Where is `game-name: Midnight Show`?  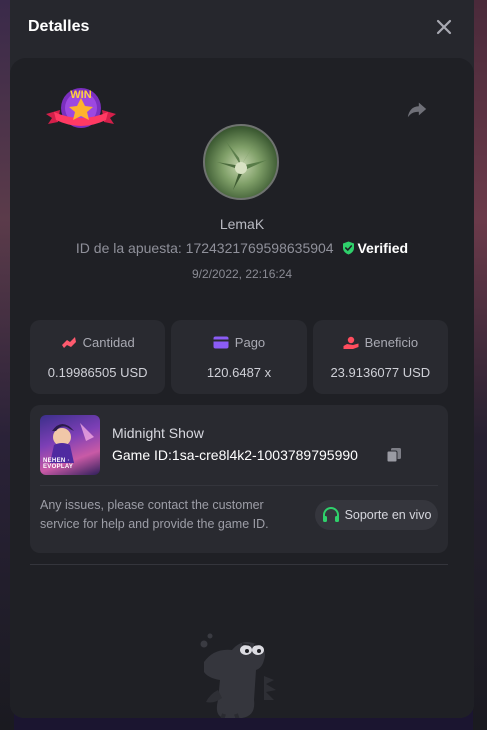 game-name: Midnight Show is located at coordinates (158, 433).